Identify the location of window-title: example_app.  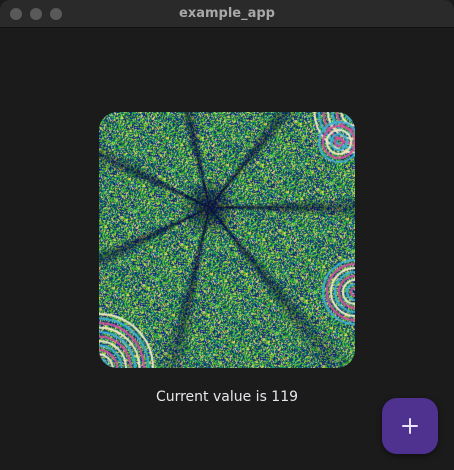
(227, 13).